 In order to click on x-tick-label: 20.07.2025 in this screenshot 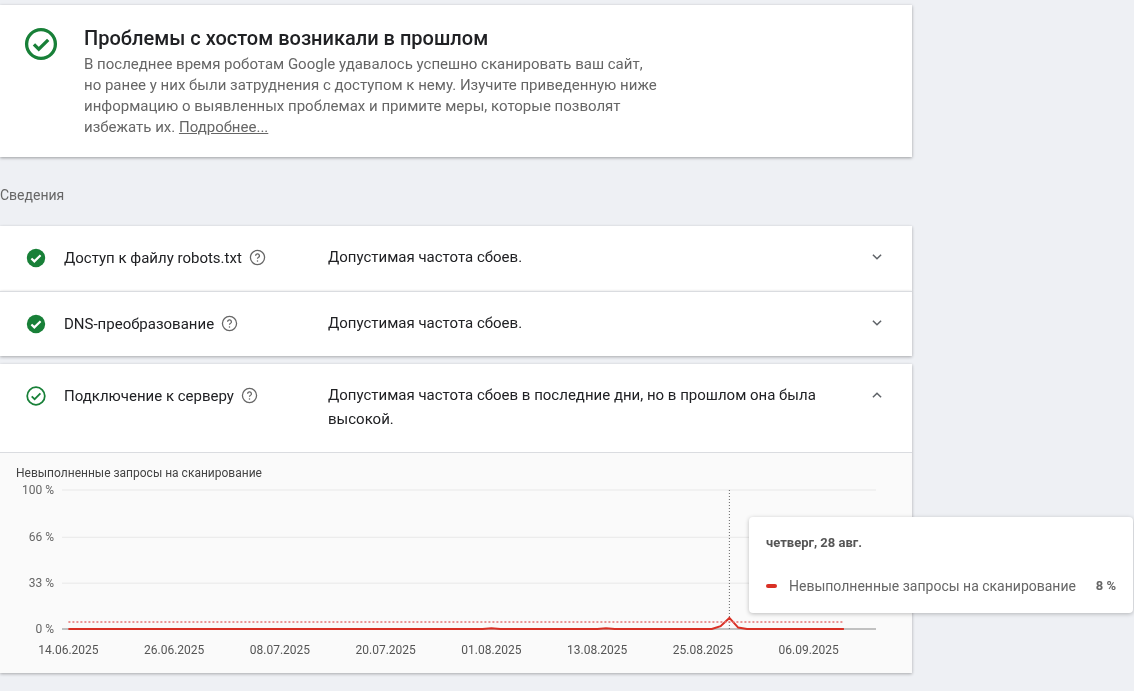, I will do `click(385, 650)`.